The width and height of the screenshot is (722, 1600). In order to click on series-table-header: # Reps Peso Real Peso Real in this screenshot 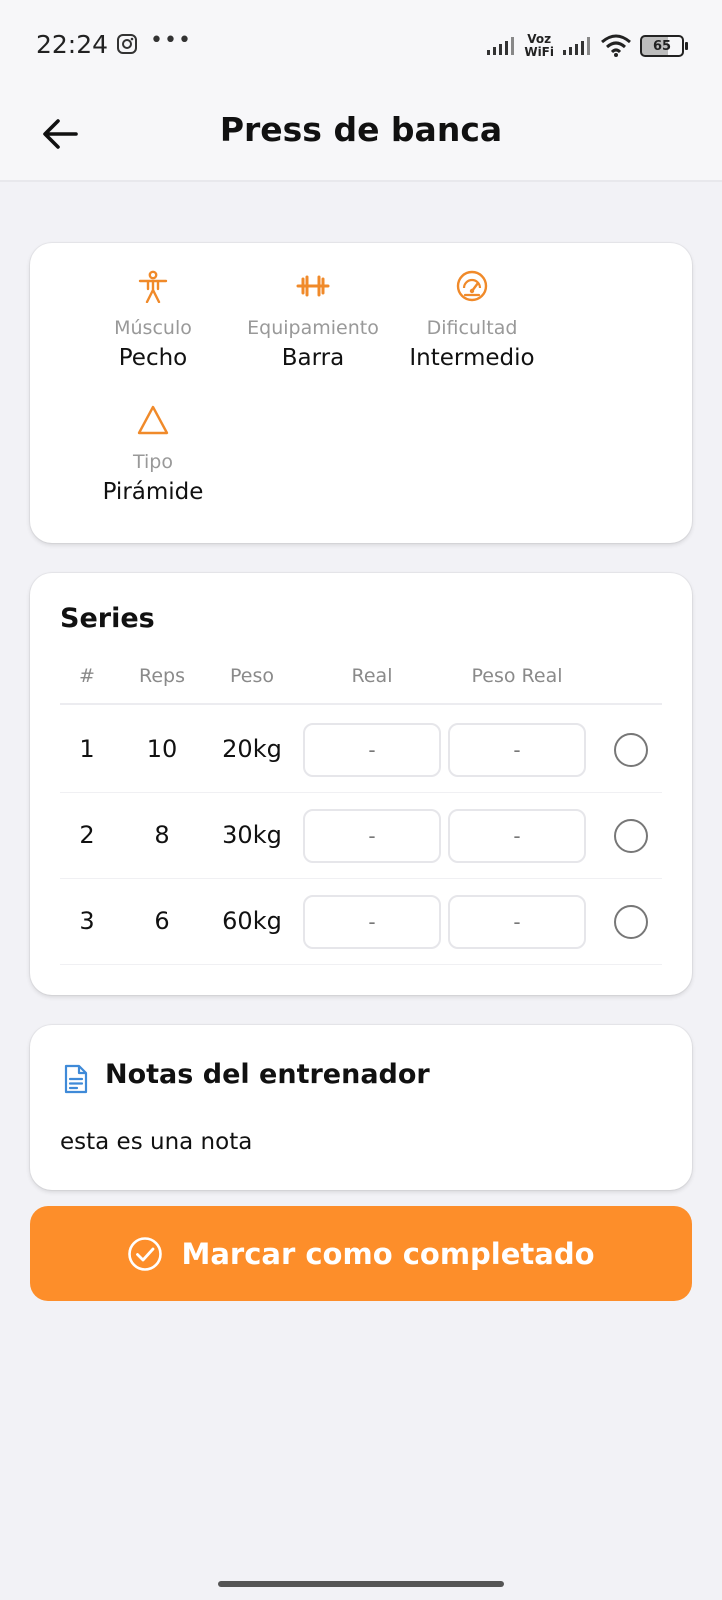, I will do `click(361, 685)`.